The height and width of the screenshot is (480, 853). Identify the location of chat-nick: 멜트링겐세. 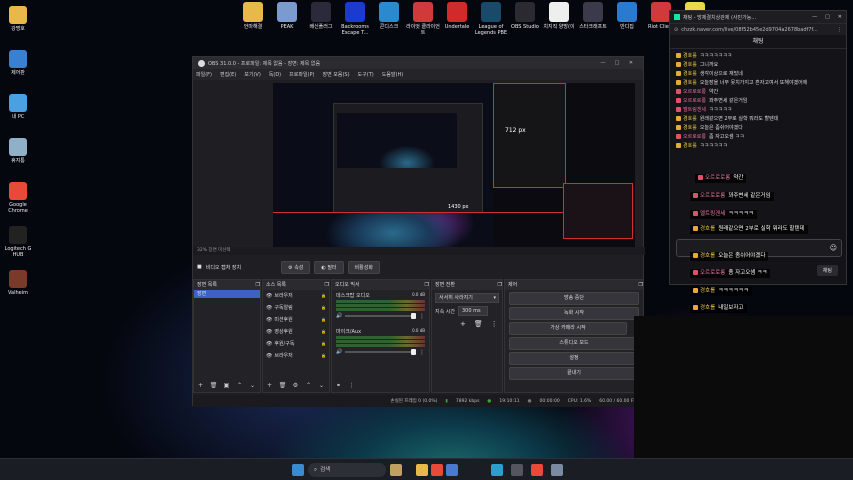
(694, 110).